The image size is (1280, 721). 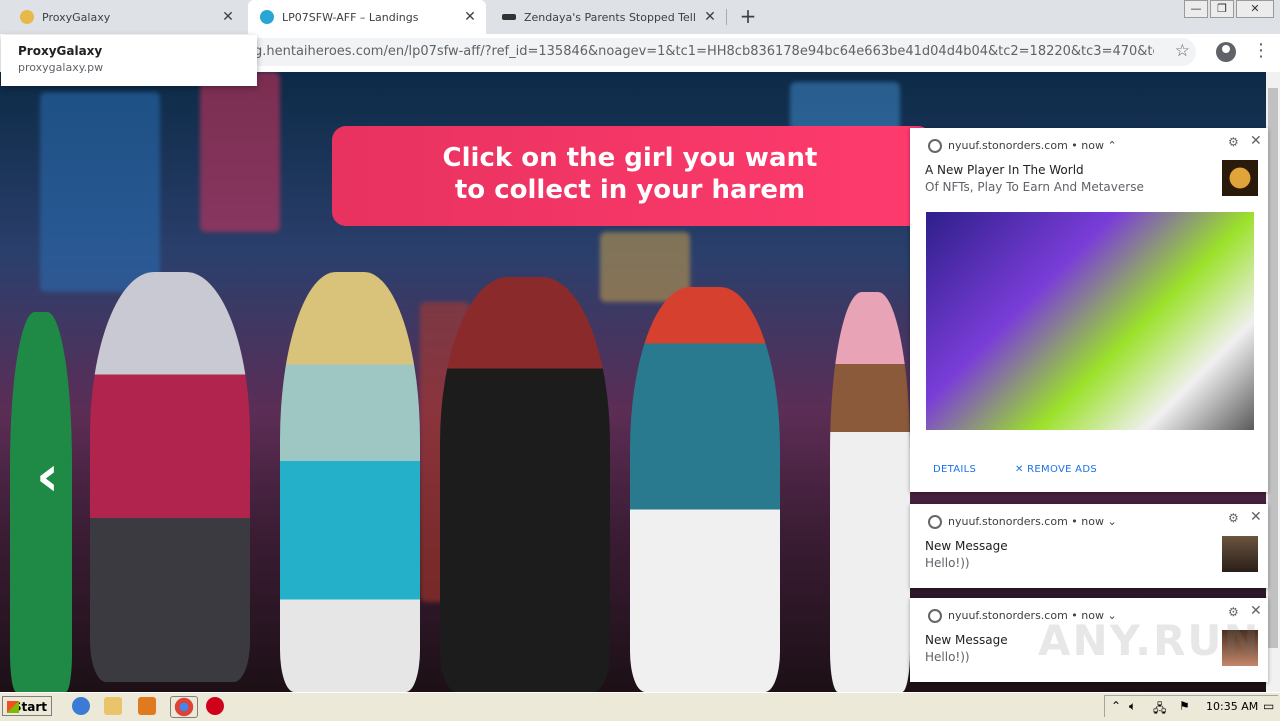 I want to click on tab-separator, so click(x=726, y=17).